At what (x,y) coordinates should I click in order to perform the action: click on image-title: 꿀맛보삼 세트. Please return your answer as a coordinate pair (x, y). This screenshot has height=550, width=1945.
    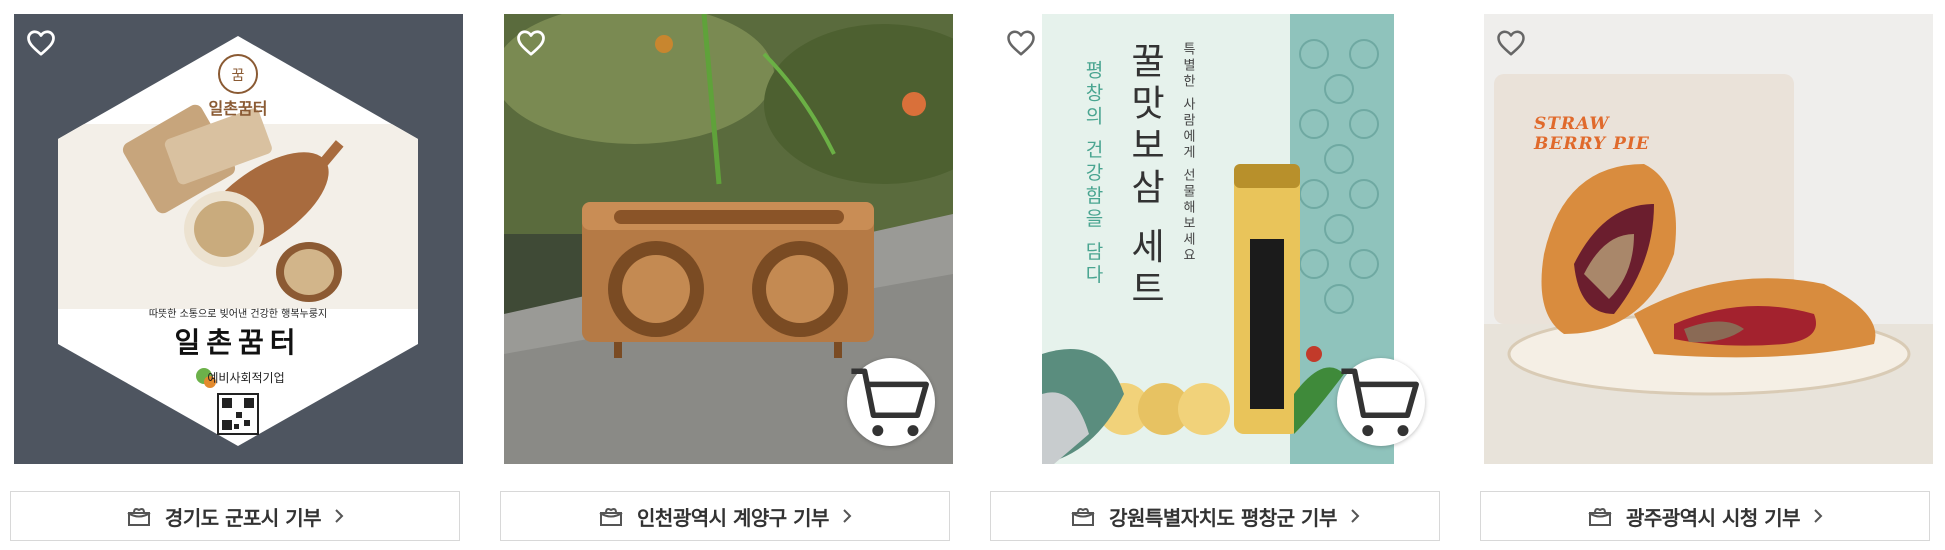
    Looking at the image, I should click on (1144, 177).